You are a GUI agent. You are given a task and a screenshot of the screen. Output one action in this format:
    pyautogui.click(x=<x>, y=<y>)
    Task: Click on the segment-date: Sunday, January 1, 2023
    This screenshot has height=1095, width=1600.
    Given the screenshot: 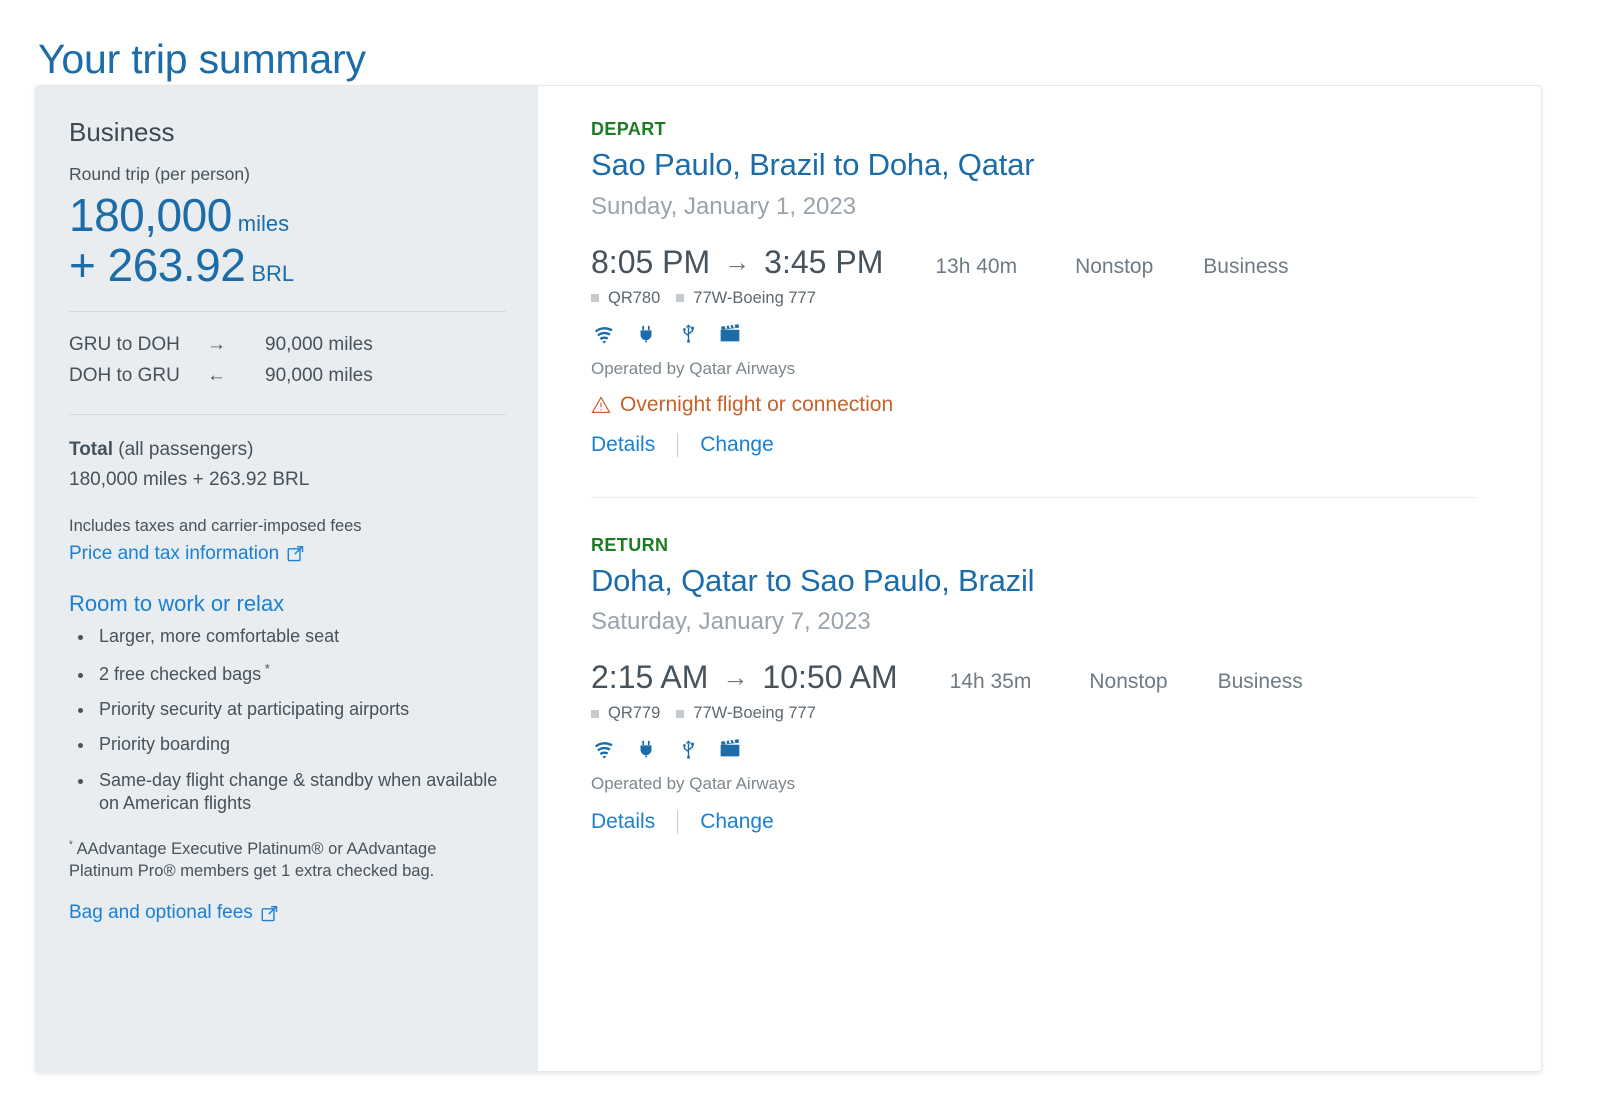 What is the action you would take?
    pyautogui.click(x=724, y=206)
    